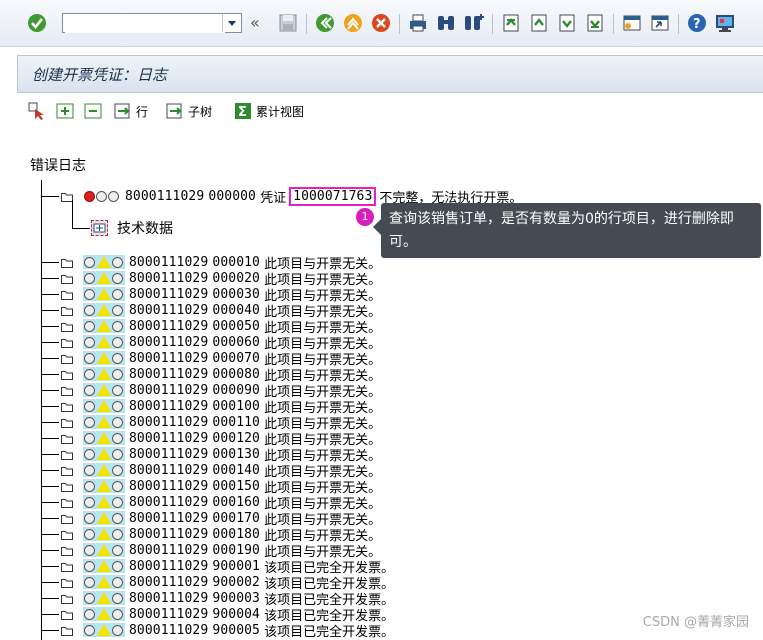  Describe the element at coordinates (93, 111) in the screenshot. I see `collapse-node-button` at that location.